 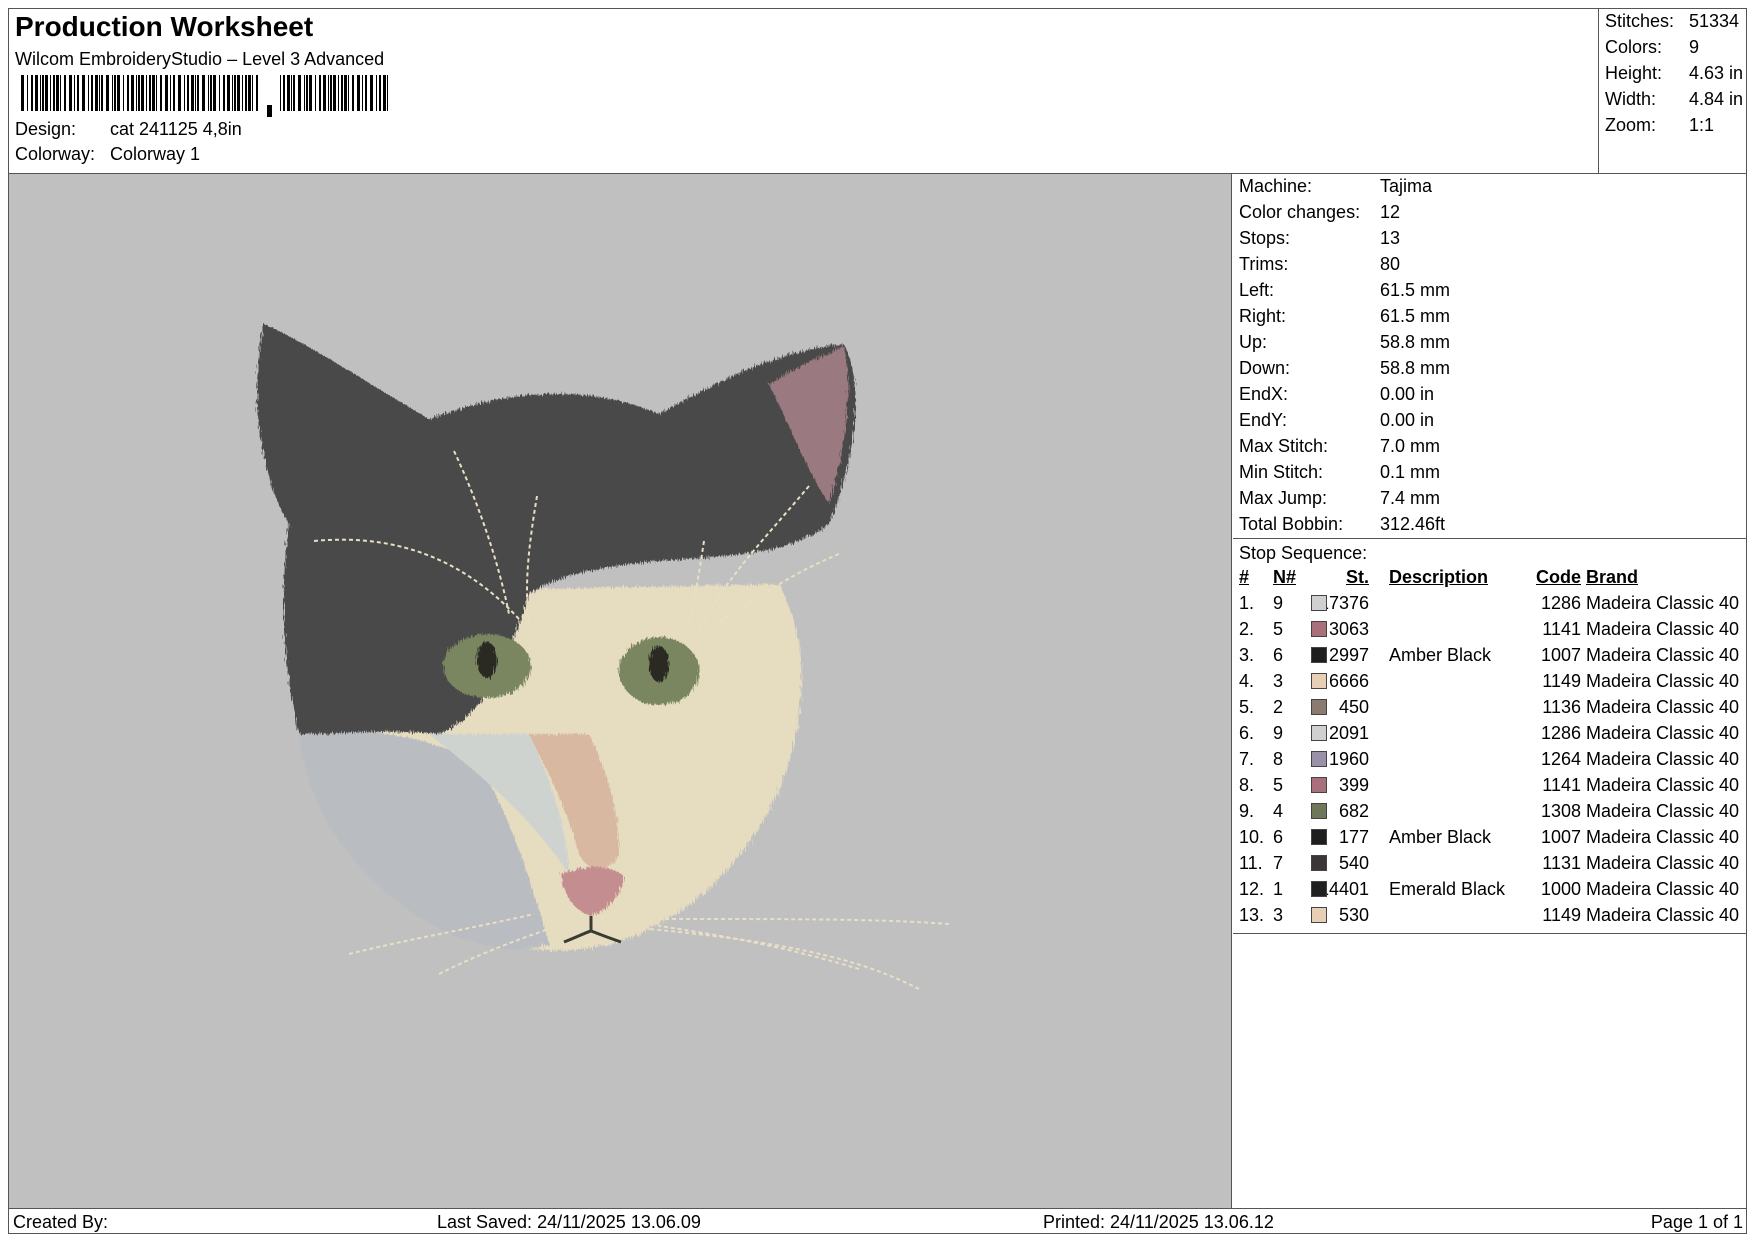 I want to click on stat-stitches: Stitches: 51334, so click(x=1672, y=21).